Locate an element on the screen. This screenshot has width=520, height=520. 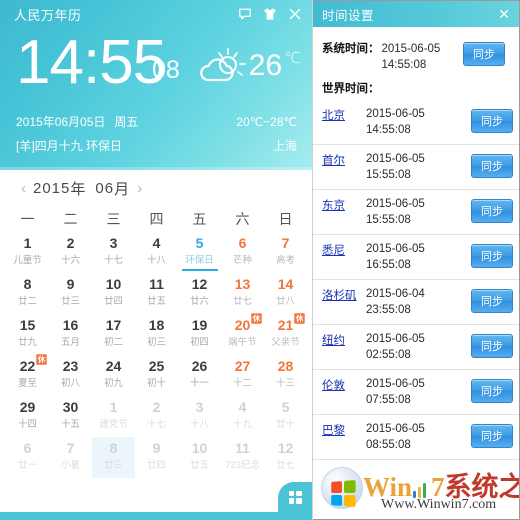
day-number: 12 is located at coordinates (199, 284).